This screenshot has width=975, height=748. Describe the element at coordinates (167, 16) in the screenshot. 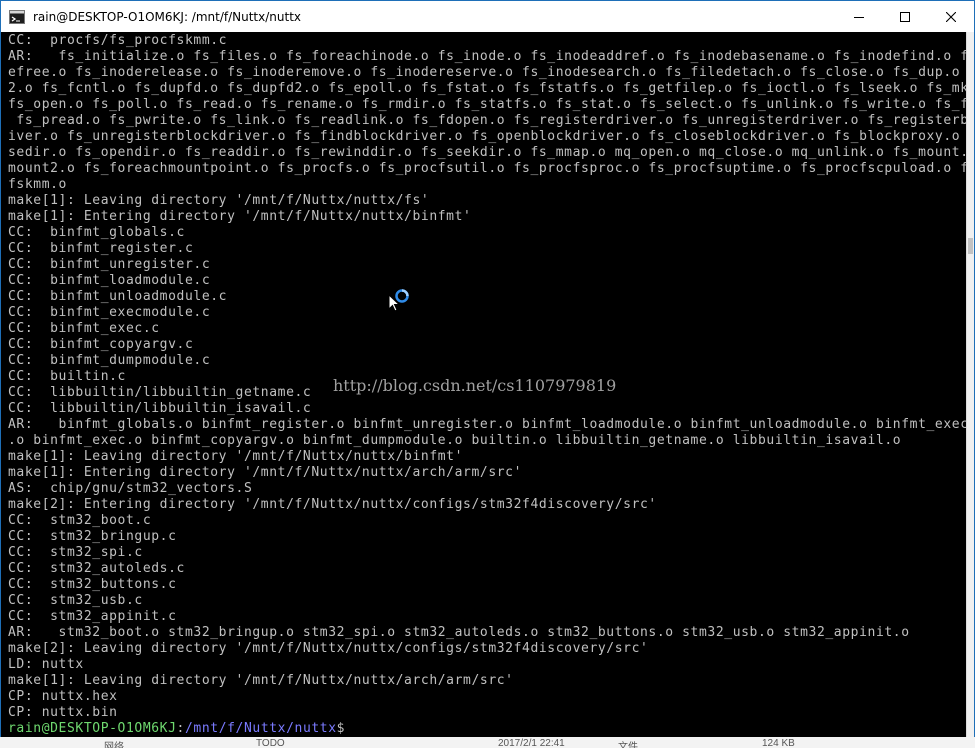

I see `window-title: rain@DESKTOP-O1OM6KJ: /mnt/f/Nuttx/nuttx` at that location.